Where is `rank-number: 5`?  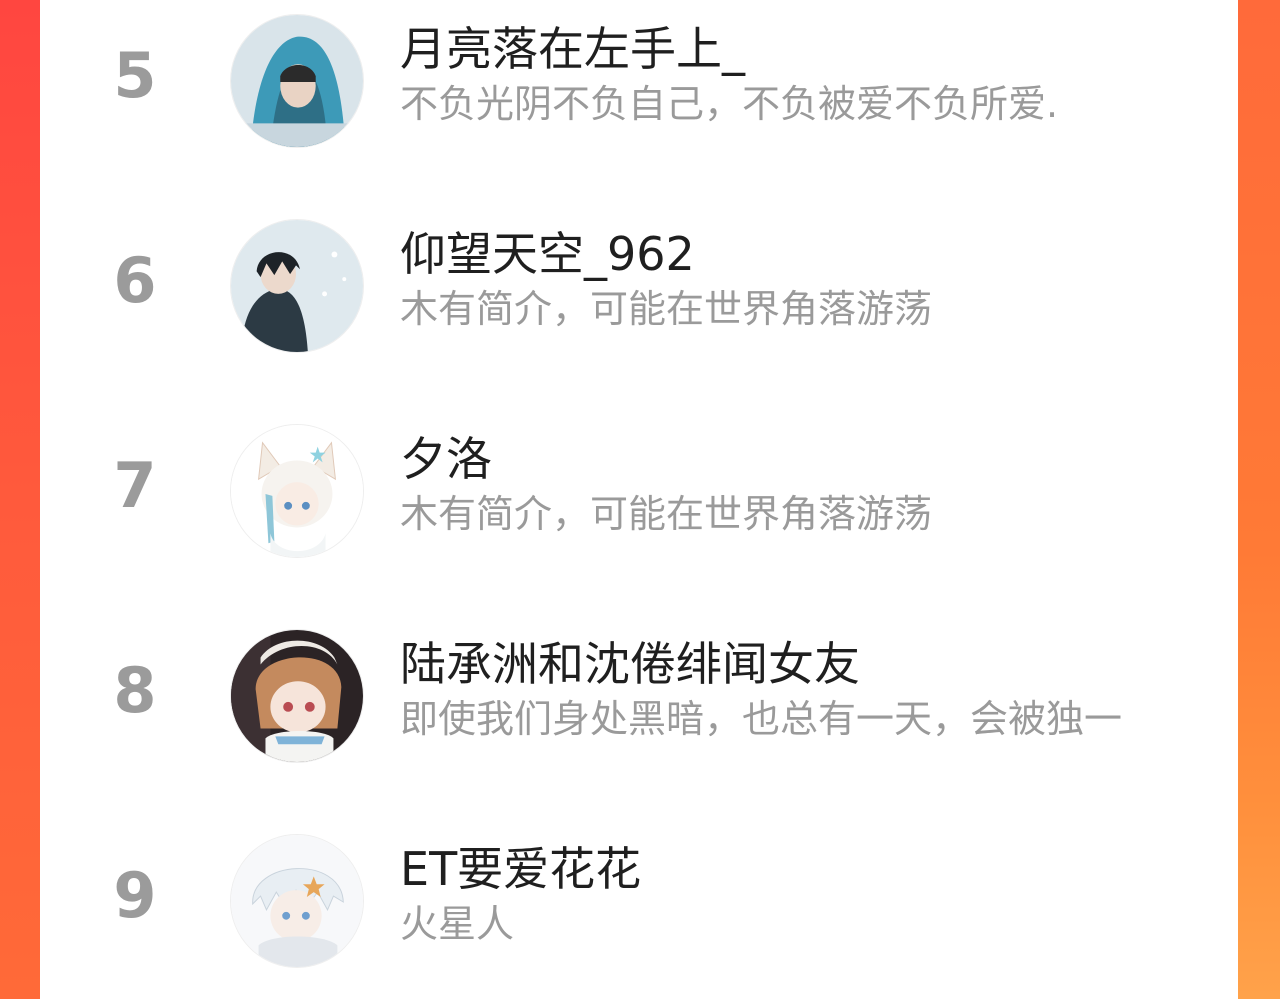 rank-number: 5 is located at coordinates (135, 75).